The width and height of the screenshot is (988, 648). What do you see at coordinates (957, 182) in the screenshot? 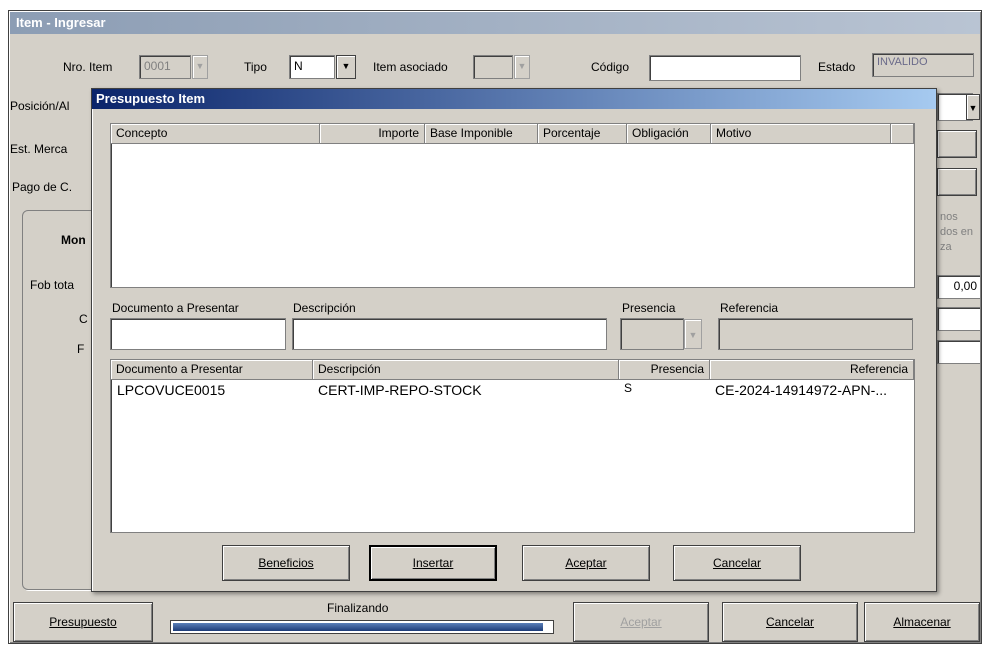
I see `pago-button` at bounding box center [957, 182].